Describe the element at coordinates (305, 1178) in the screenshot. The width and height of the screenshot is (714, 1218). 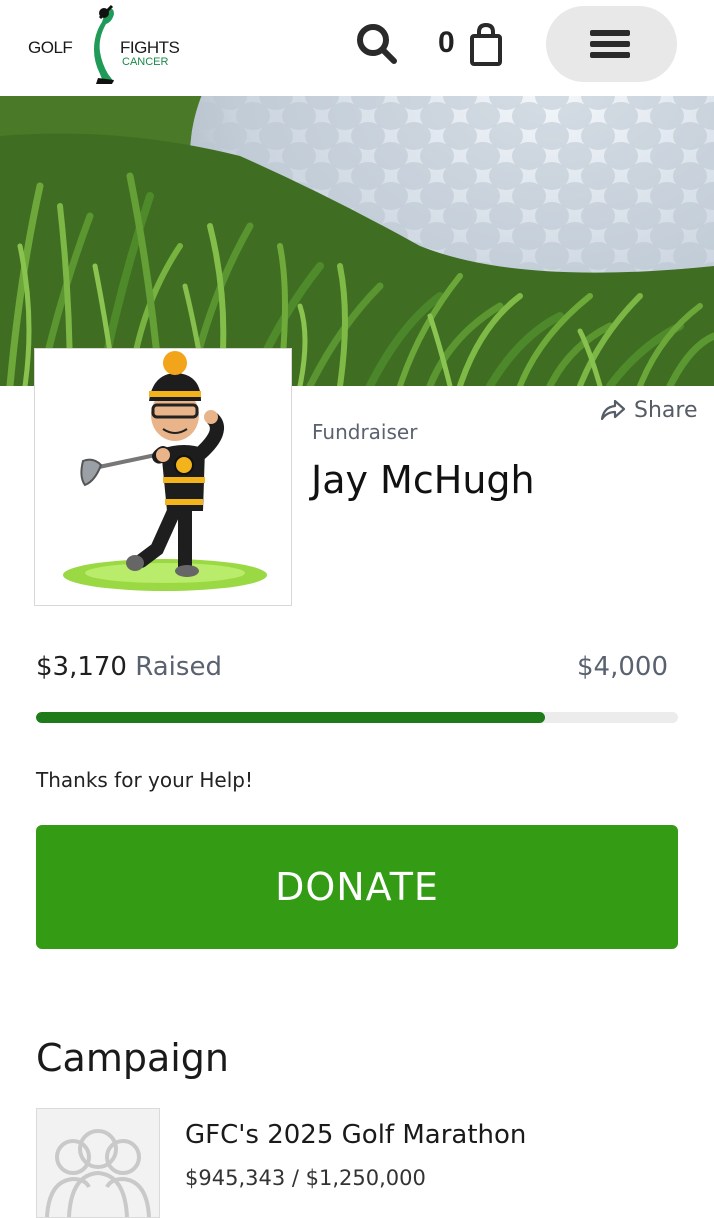
I see `campaign-amounts: $945,343 / $1,250,000` at that location.